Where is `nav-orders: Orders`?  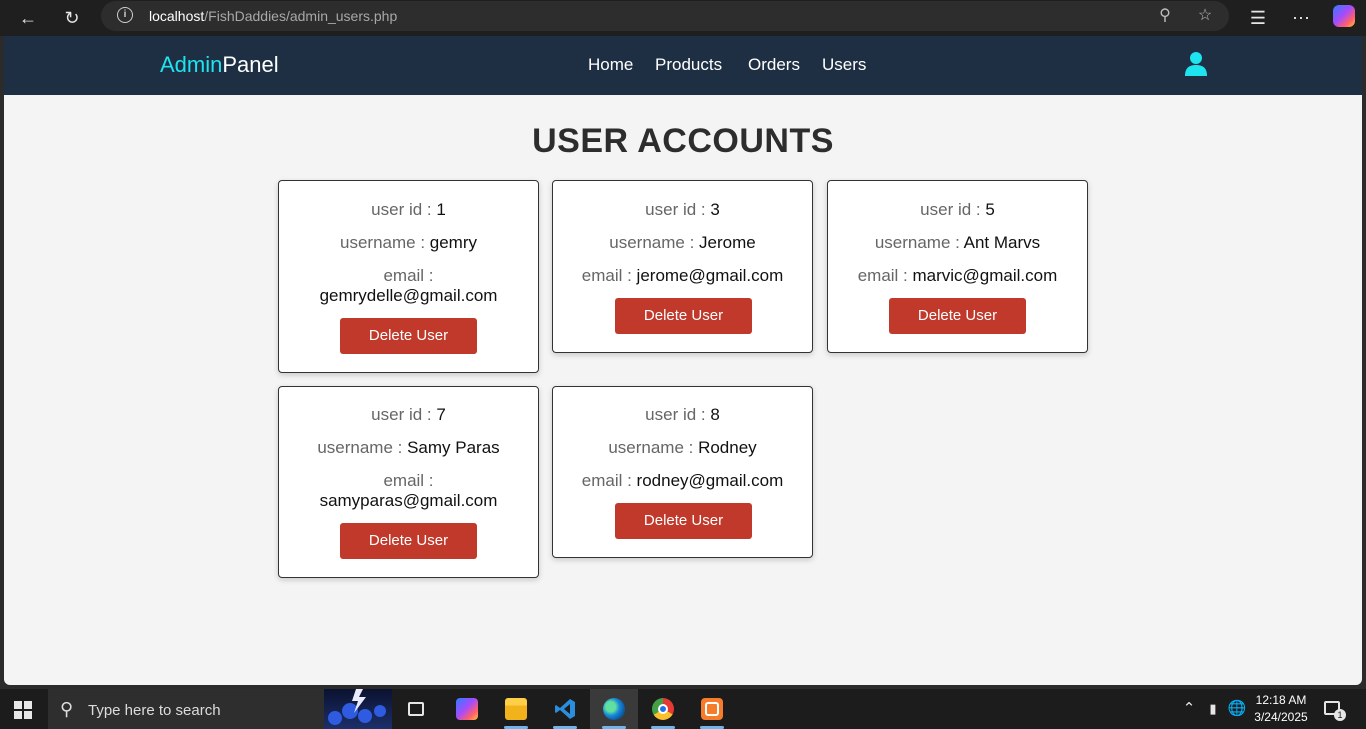 nav-orders: Orders is located at coordinates (774, 65).